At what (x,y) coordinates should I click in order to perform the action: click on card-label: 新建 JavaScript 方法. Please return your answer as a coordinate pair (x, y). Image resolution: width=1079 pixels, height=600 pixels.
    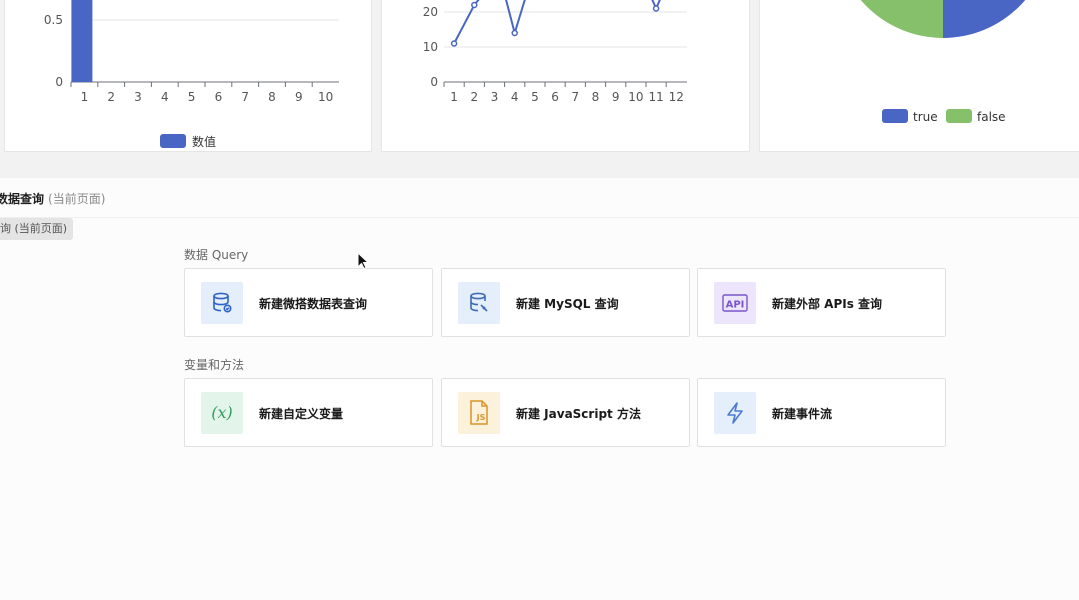
    Looking at the image, I should click on (578, 414).